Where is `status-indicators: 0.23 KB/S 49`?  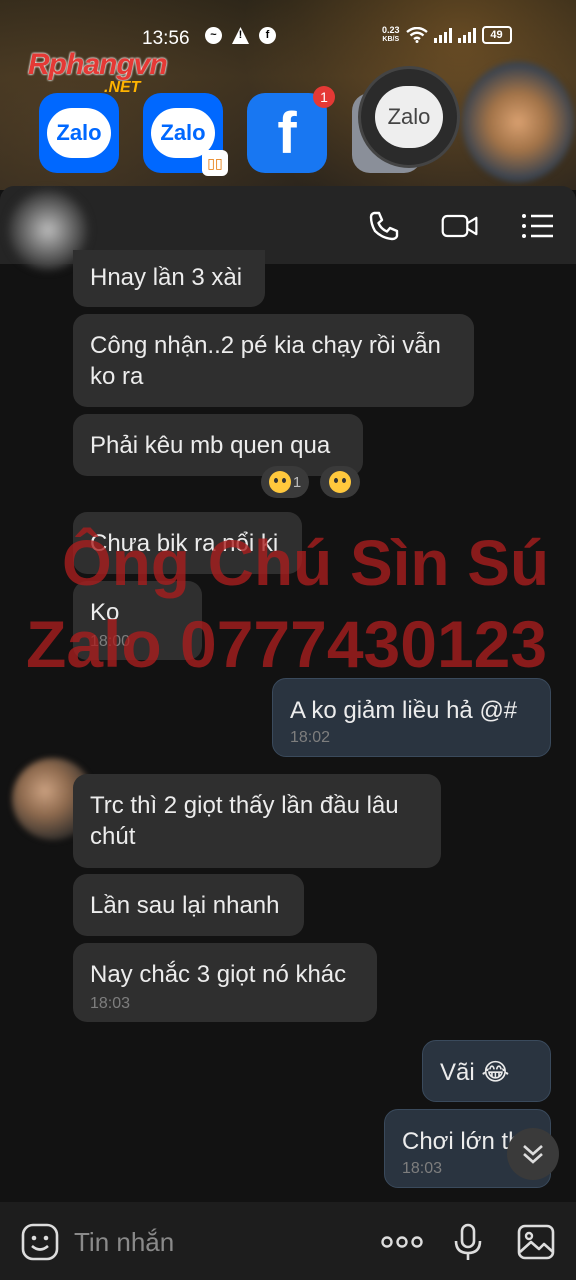 status-indicators: 0.23 KB/S 49 is located at coordinates (447, 35).